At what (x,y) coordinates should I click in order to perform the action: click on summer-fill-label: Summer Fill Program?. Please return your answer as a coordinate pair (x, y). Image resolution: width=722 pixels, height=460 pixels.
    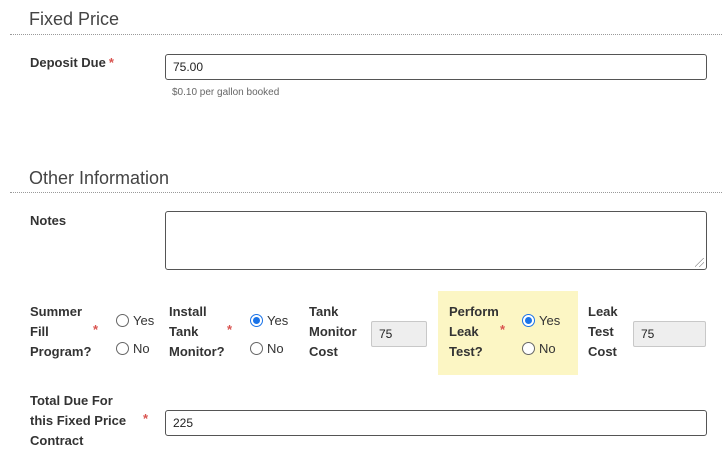
    Looking at the image, I should click on (60, 332).